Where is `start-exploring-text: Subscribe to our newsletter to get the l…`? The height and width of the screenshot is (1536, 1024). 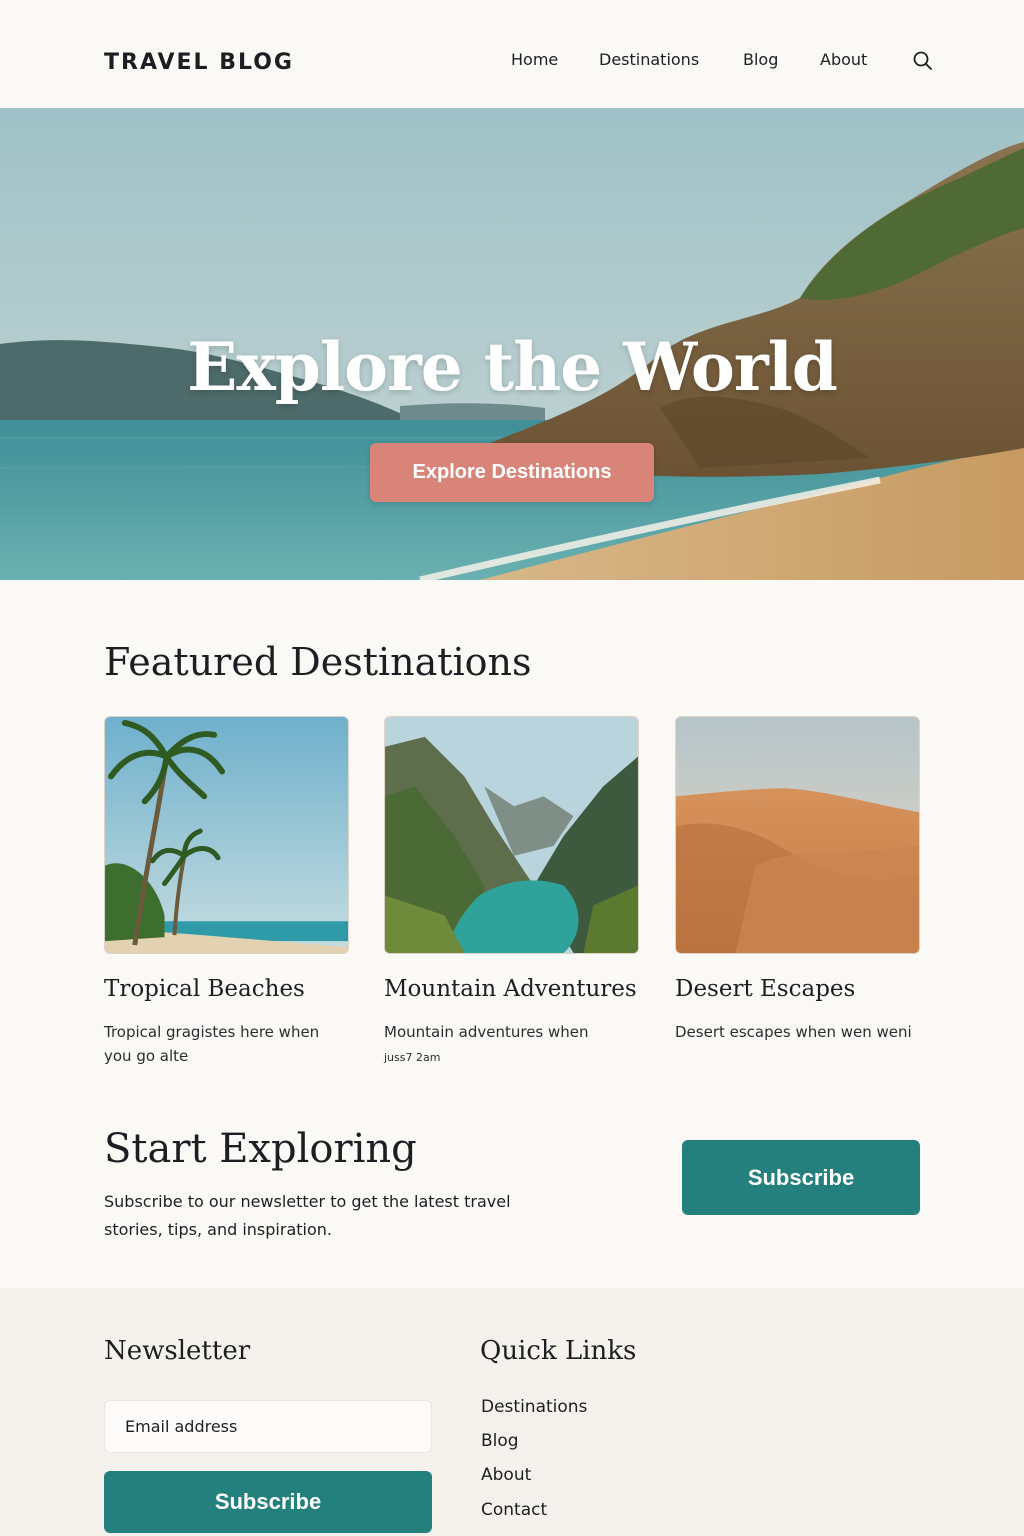 start-exploring-text: Subscribe to our newsletter to get the l… is located at coordinates (307, 1215).